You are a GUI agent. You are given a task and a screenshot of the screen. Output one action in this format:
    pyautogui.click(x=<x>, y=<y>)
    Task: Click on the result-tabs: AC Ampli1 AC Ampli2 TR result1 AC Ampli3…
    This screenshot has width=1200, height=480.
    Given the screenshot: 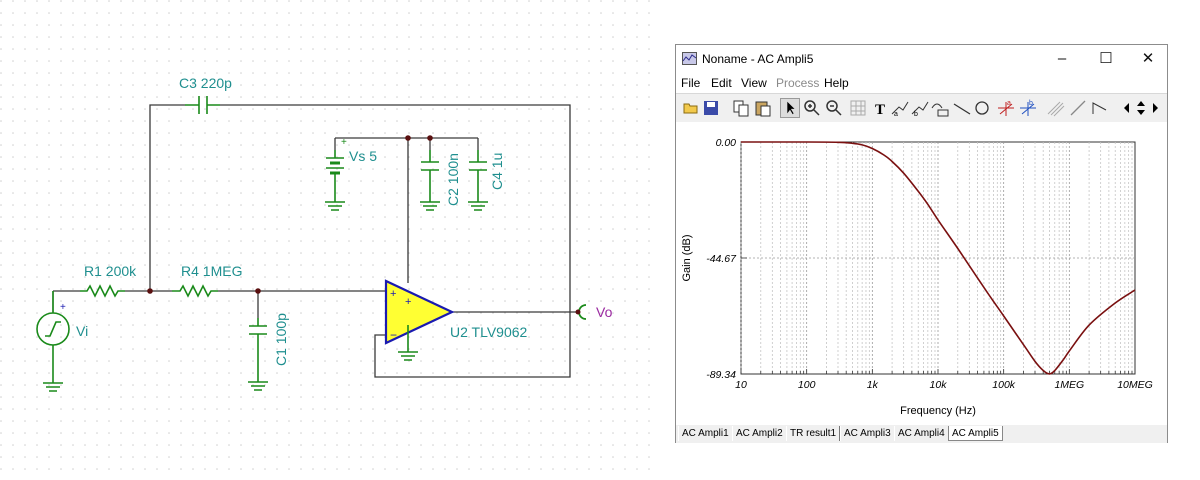 What is the action you would take?
    pyautogui.click(x=921, y=434)
    